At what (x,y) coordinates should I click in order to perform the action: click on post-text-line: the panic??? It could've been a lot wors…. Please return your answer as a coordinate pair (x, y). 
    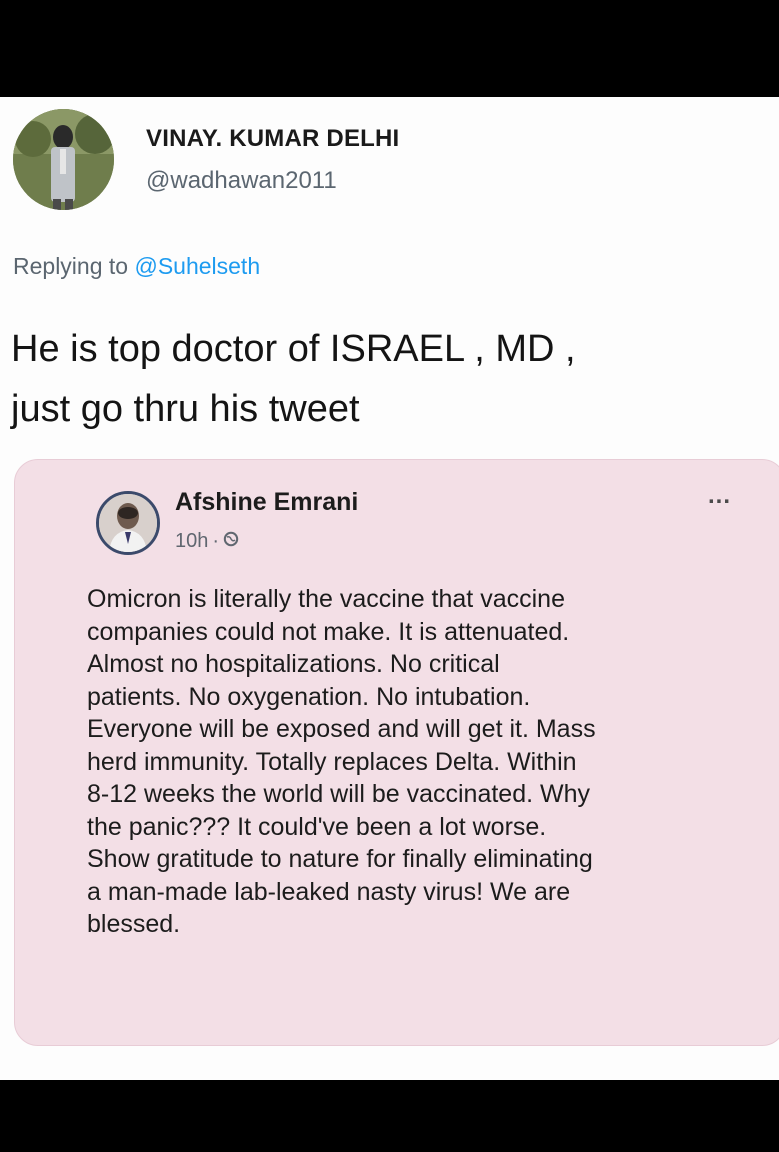
    Looking at the image, I should click on (317, 826).